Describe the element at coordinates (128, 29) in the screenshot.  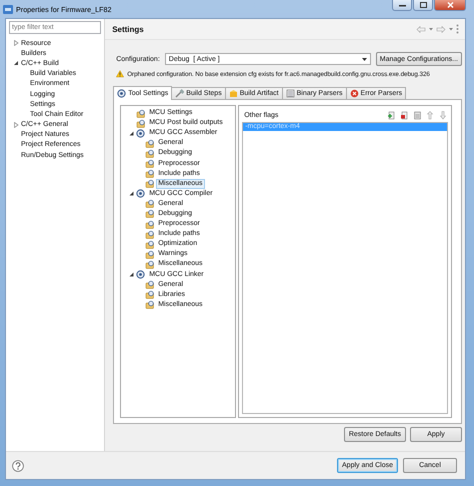
I see `page-title: Settings` at that location.